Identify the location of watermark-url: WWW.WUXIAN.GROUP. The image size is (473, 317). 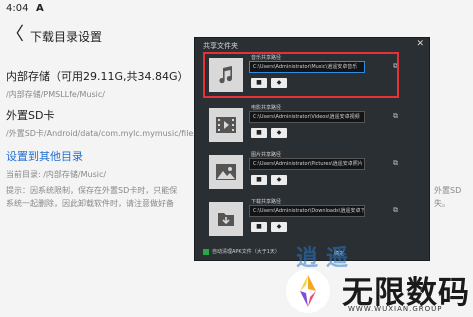
(395, 309).